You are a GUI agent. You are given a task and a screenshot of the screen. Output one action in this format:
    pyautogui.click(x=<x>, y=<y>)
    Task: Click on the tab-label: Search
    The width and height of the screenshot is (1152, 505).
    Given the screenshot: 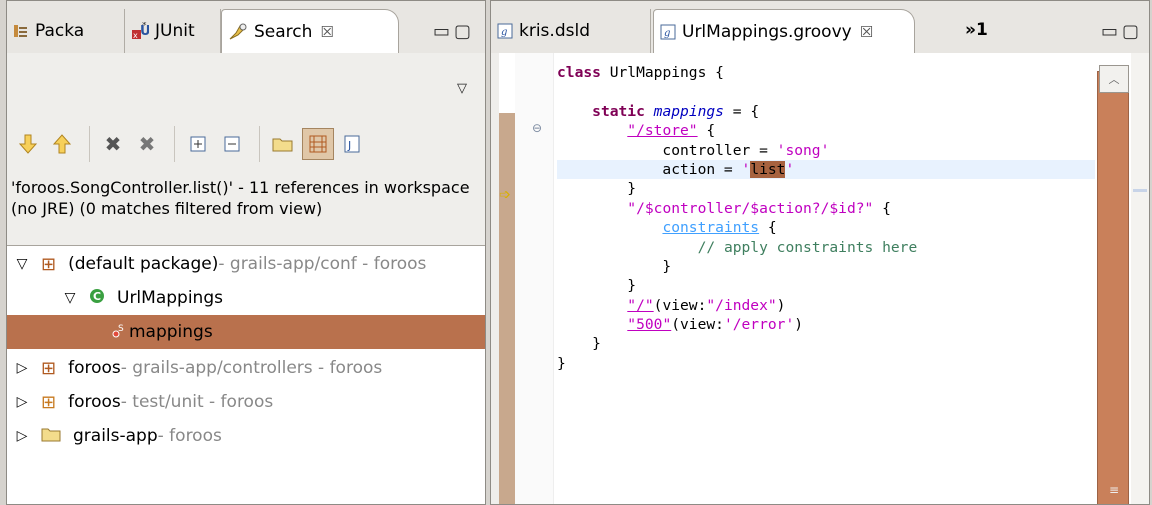 What is the action you would take?
    pyautogui.click(x=283, y=32)
    